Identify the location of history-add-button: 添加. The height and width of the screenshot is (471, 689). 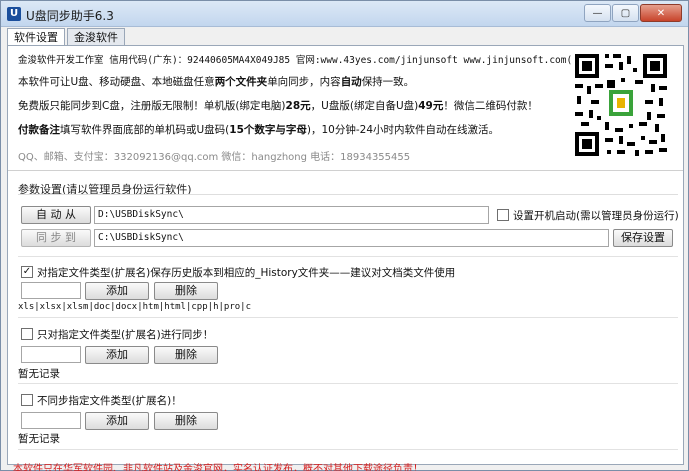
(117, 291).